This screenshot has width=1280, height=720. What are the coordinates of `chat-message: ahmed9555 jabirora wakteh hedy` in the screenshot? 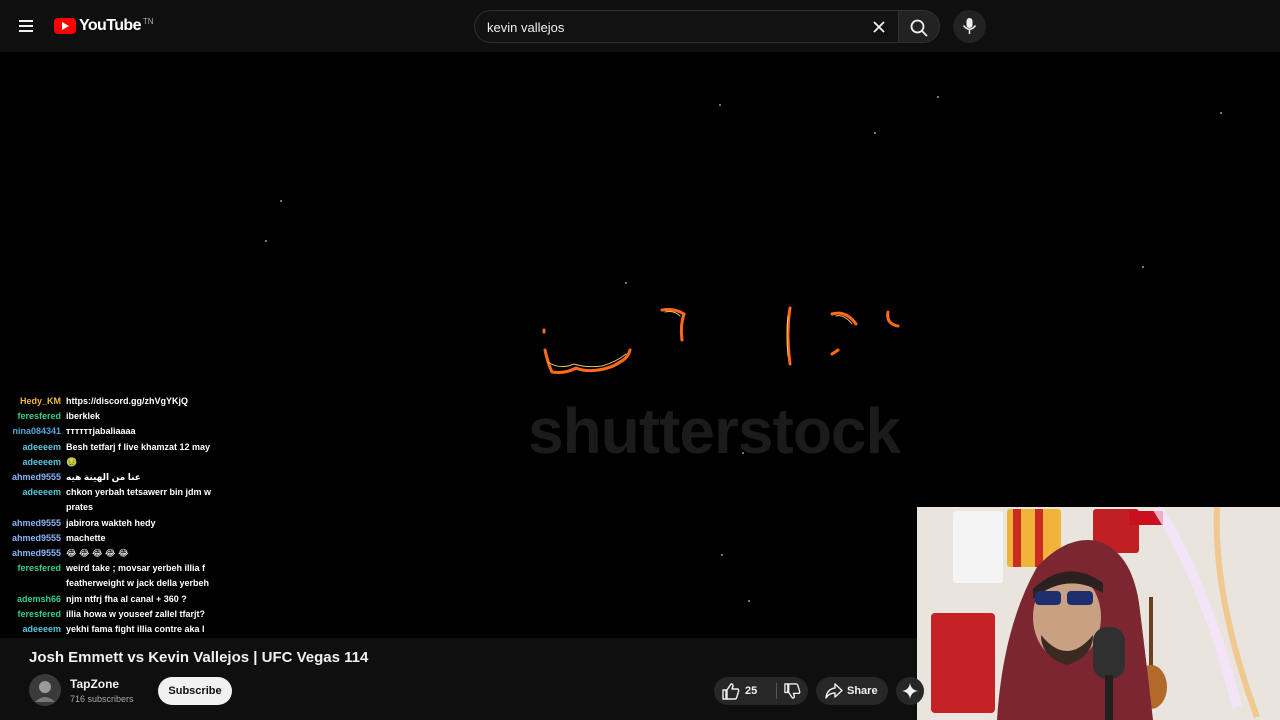 It's located at (120, 523).